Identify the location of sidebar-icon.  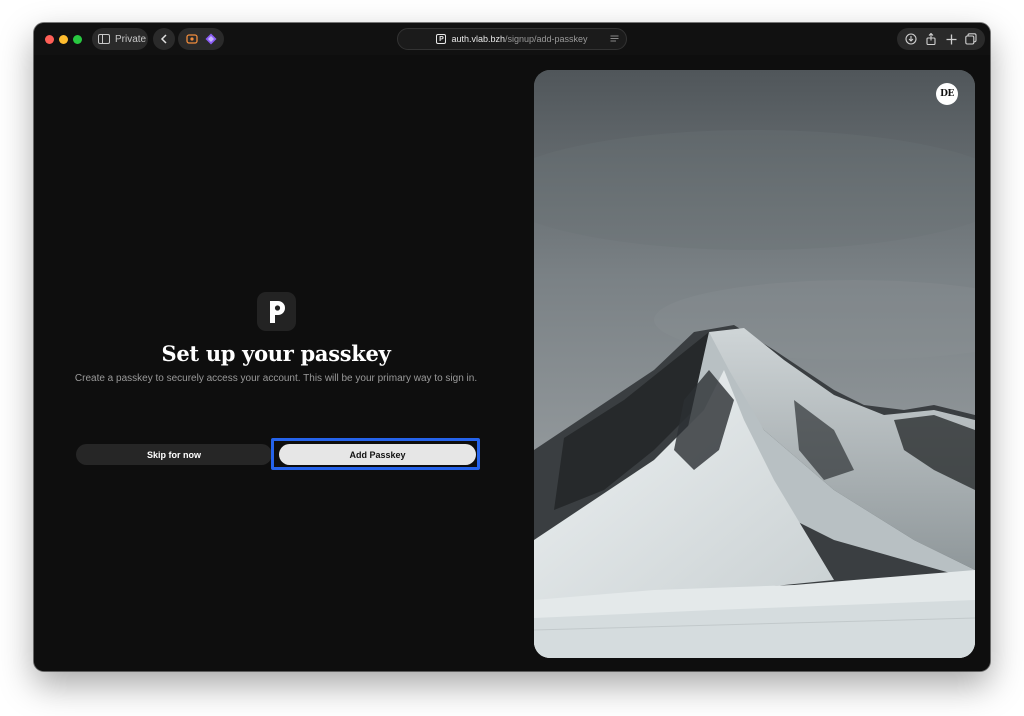
(104, 39).